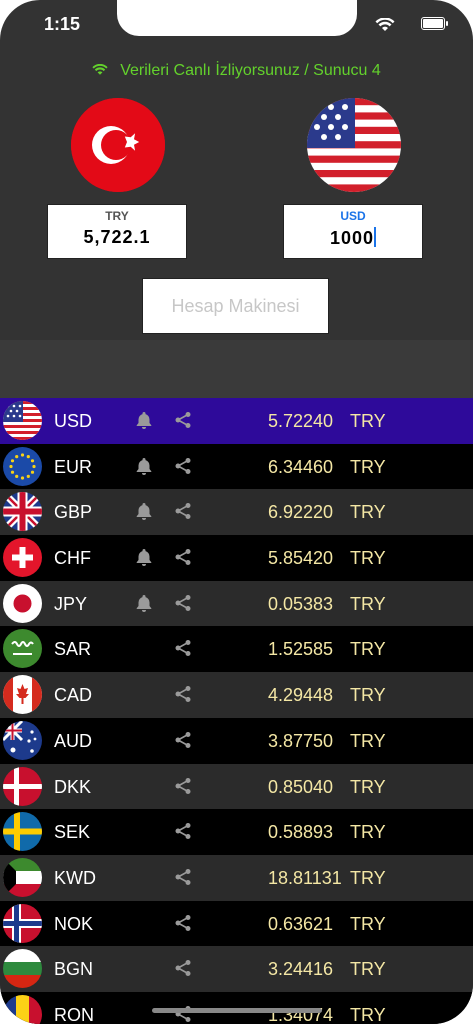  I want to click on to-amount-value: 1000, so click(352, 238).